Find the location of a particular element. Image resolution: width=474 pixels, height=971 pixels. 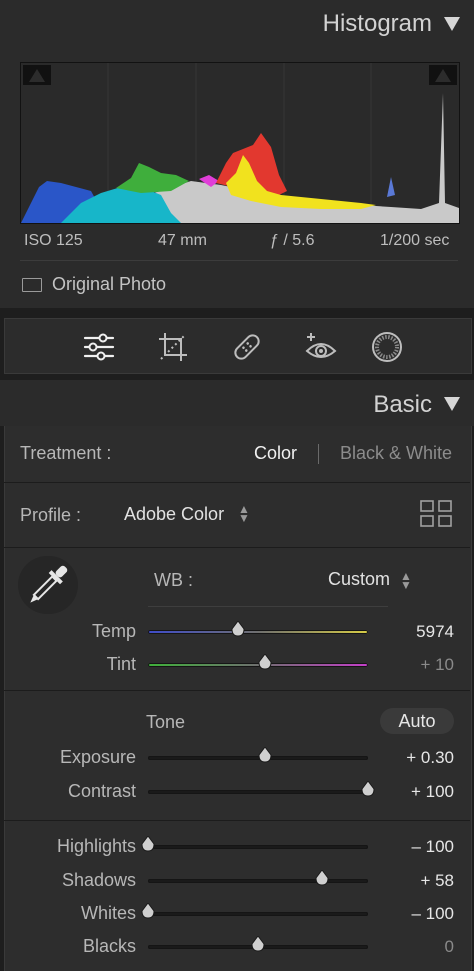

original-photo-checkbox is located at coordinates (32, 285).